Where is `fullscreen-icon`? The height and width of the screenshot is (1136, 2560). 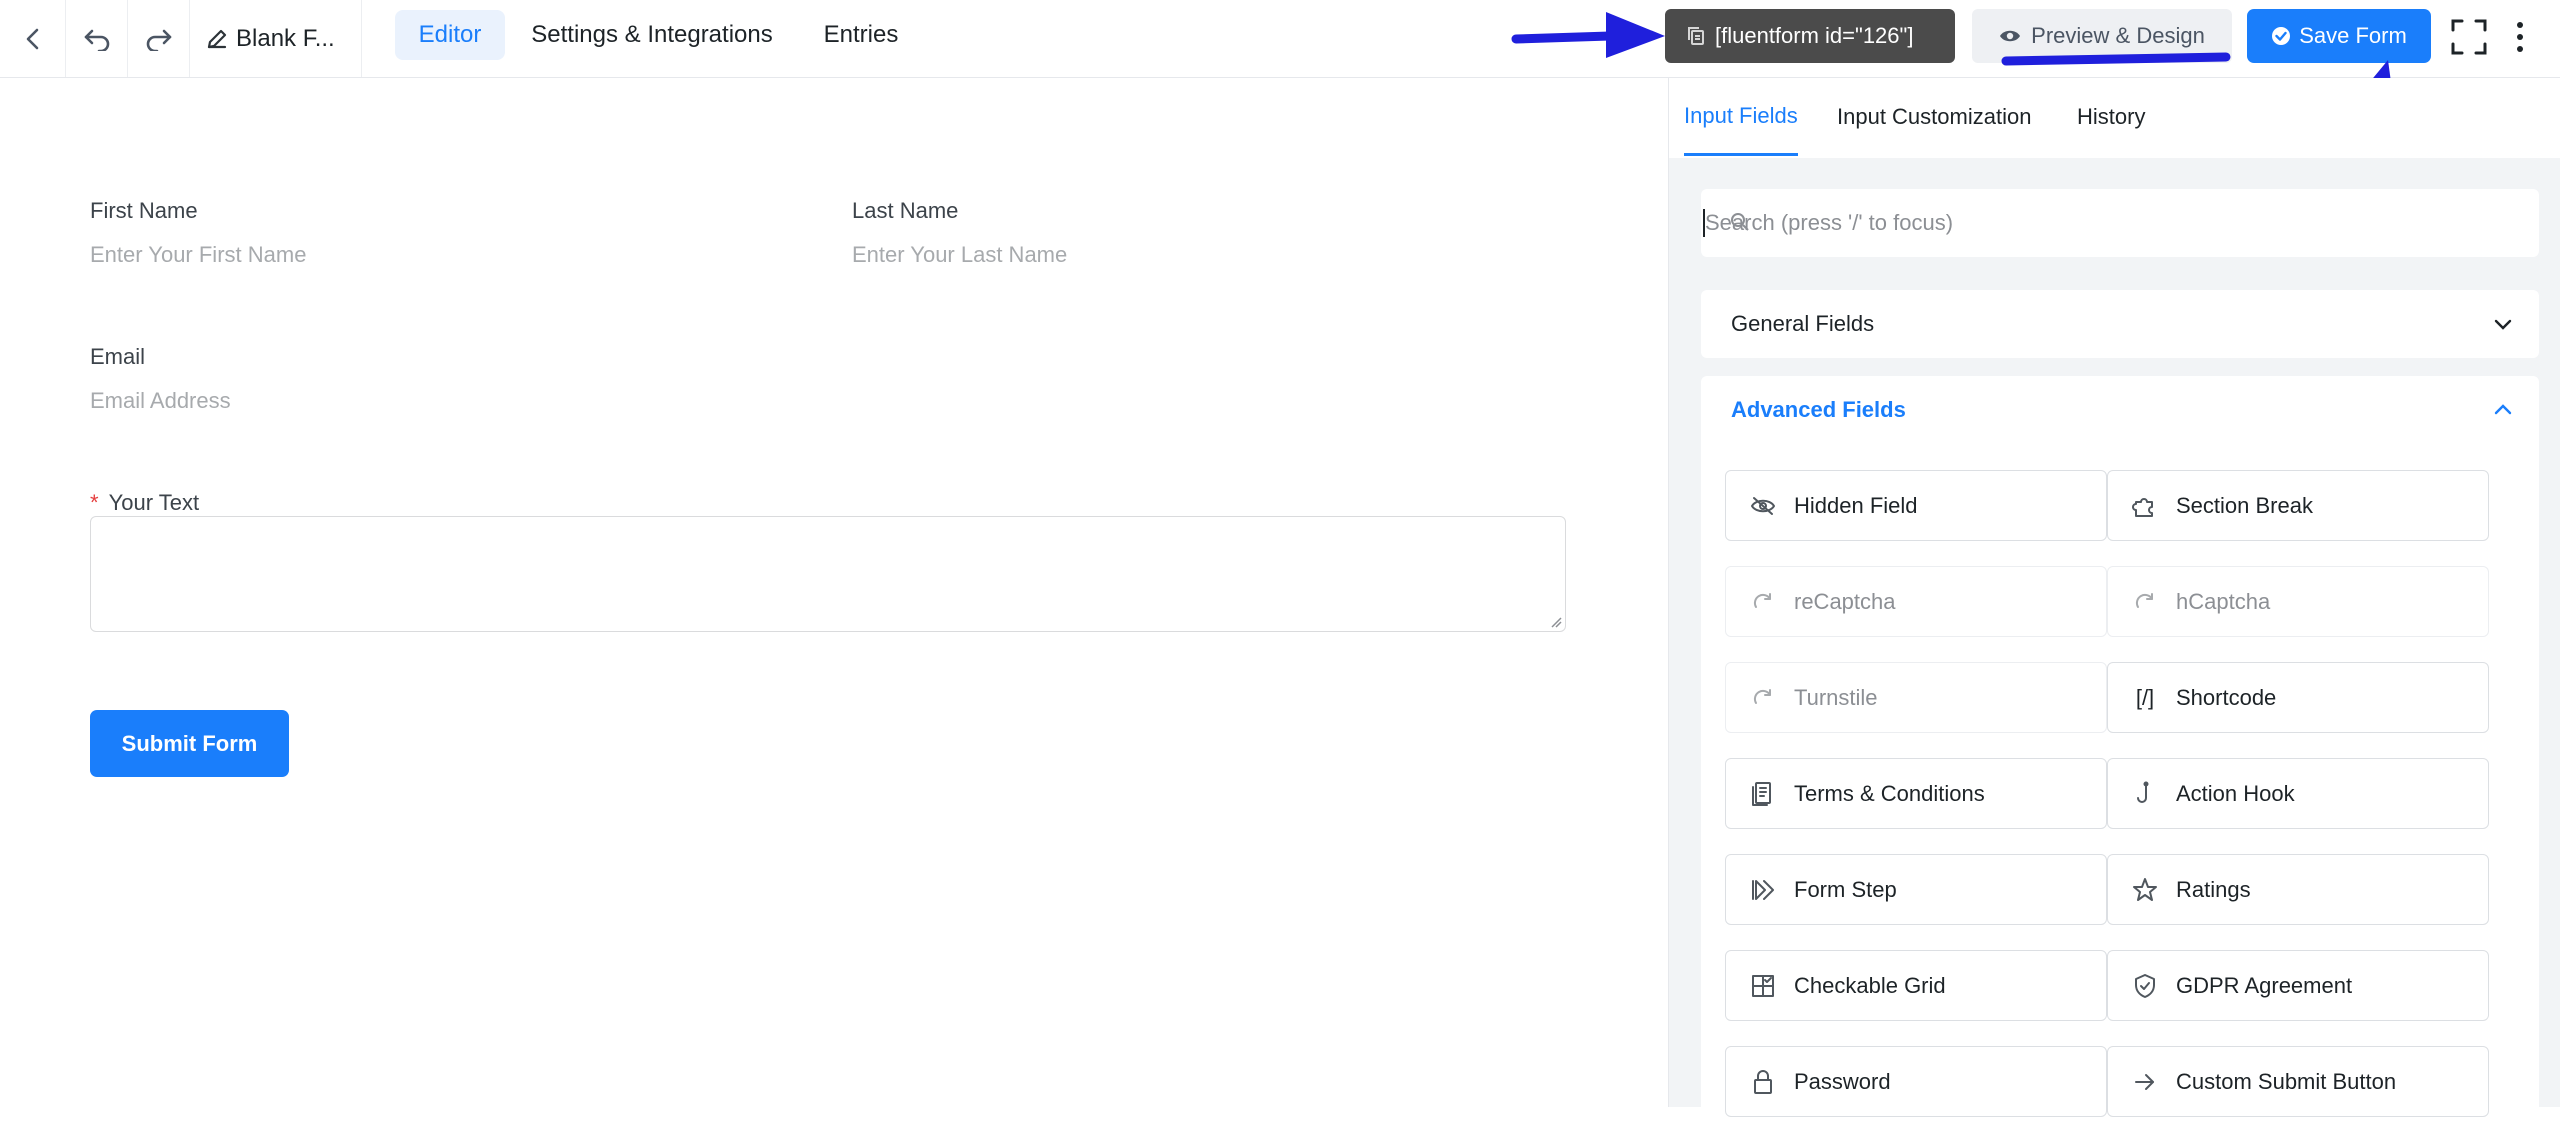
fullscreen-icon is located at coordinates (2469, 37).